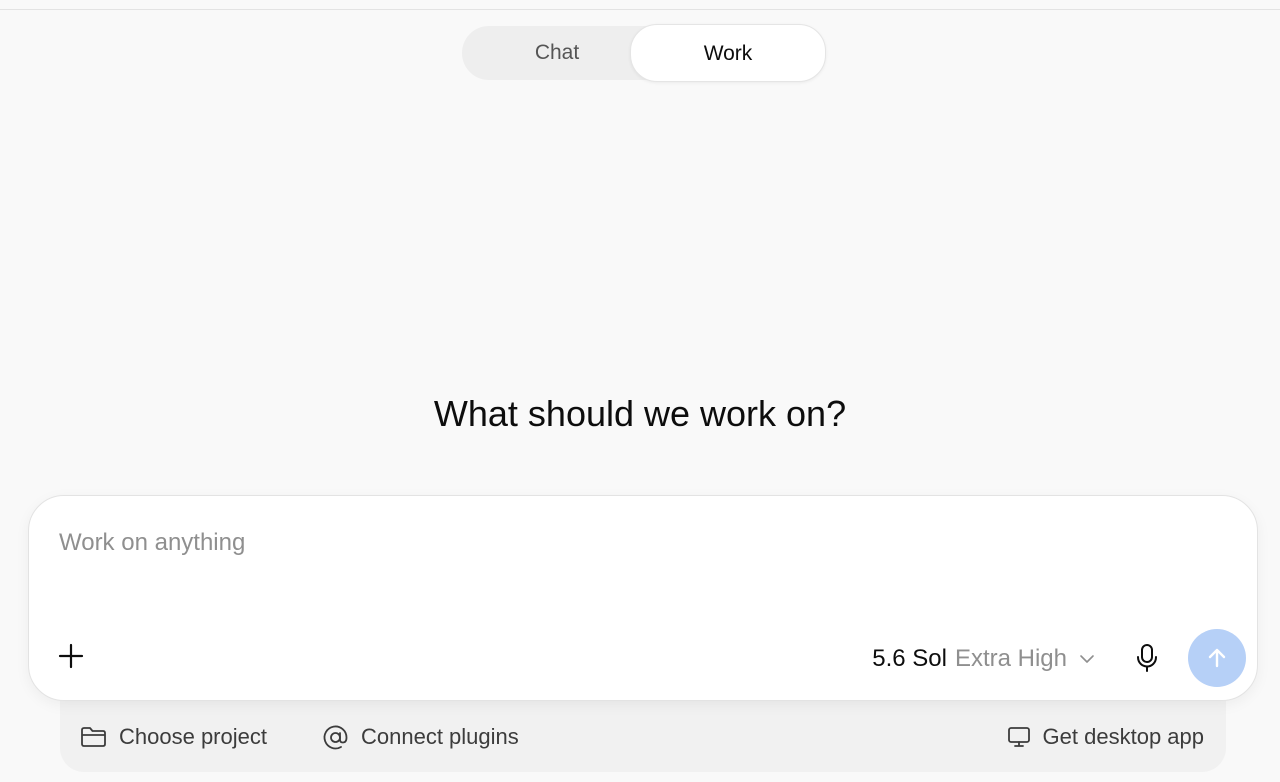  Describe the element at coordinates (335, 737) in the screenshot. I see `at-sign-icon` at that location.